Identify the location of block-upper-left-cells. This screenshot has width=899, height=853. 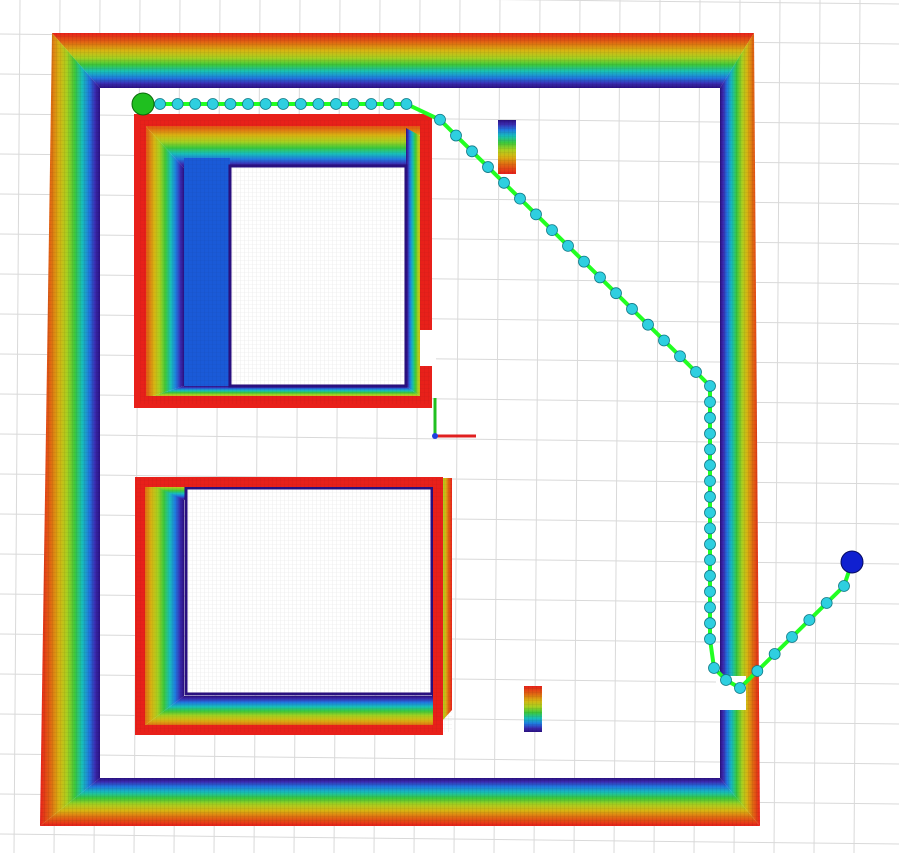
(285, 262).